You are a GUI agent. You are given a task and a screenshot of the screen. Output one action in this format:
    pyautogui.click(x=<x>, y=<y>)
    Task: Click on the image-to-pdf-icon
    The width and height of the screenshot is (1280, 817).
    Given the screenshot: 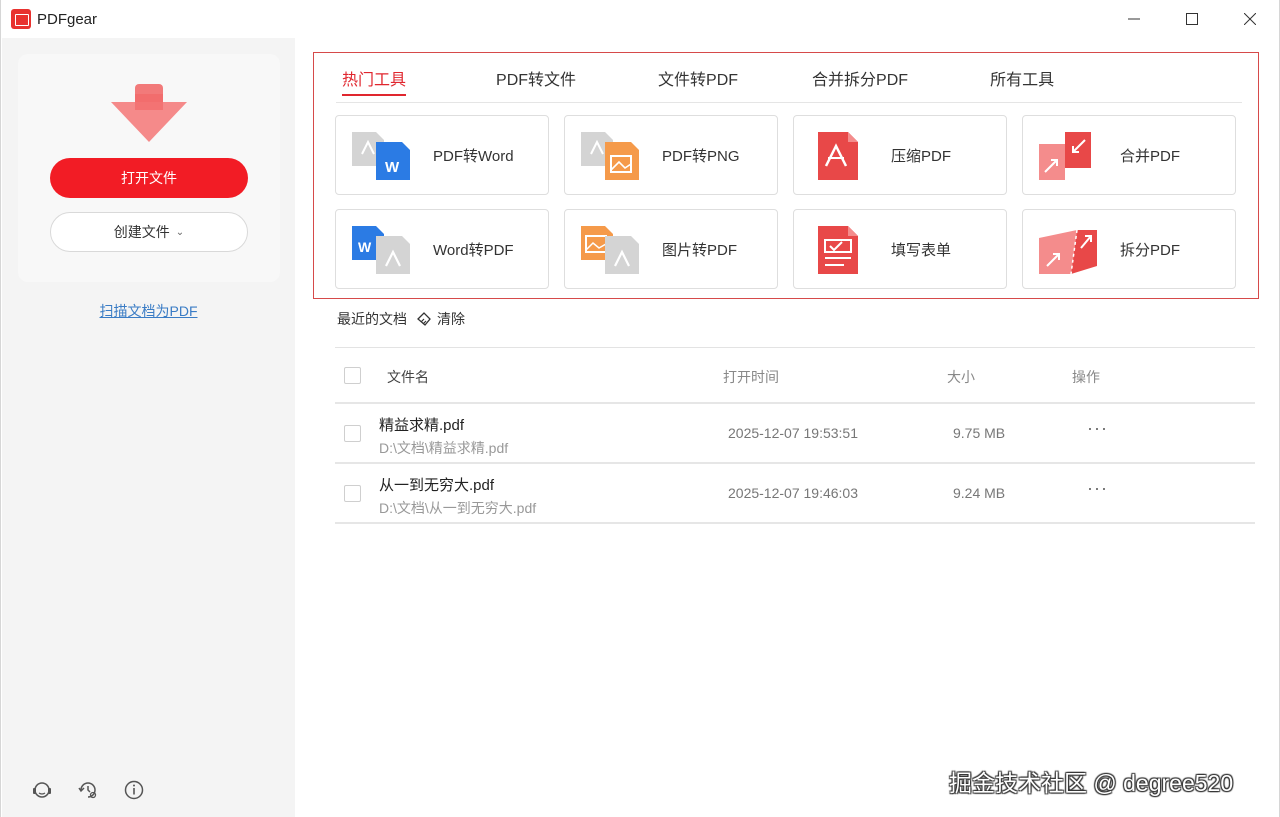 What is the action you would take?
    pyautogui.click(x=610, y=250)
    